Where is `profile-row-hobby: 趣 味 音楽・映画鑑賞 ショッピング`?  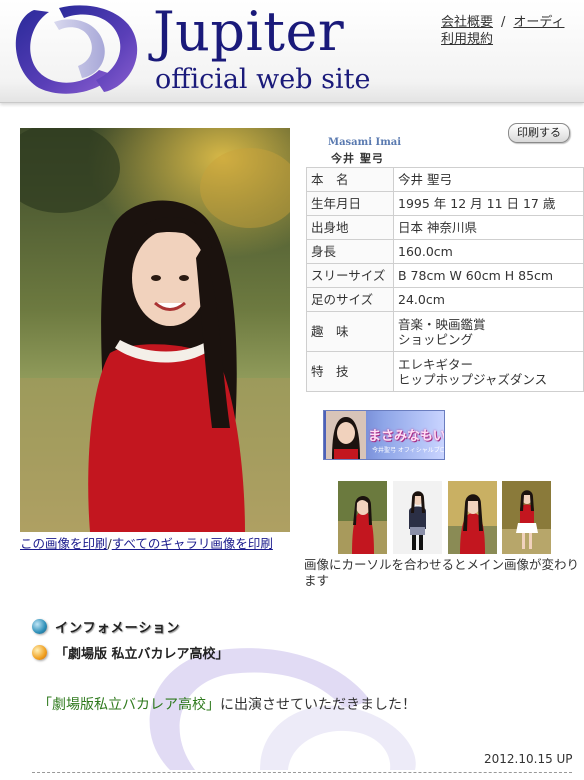
profile-row-hobby: 趣 味 音楽・映画鑑賞 ショッピング is located at coordinates (445, 331).